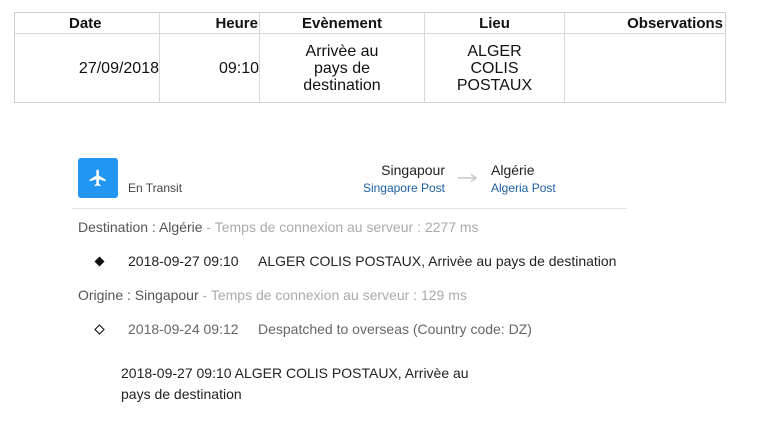 The height and width of the screenshot is (421, 768). What do you see at coordinates (183, 329) in the screenshot?
I see `event-datetime: 2018-09-24 09:12` at bounding box center [183, 329].